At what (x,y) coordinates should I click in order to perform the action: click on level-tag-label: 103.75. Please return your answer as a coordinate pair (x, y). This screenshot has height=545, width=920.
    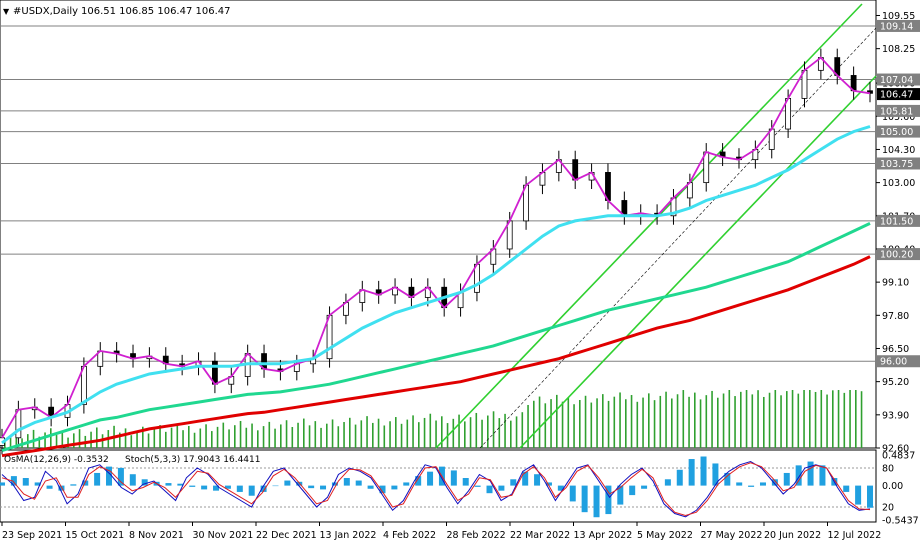
    Looking at the image, I should click on (896, 164).